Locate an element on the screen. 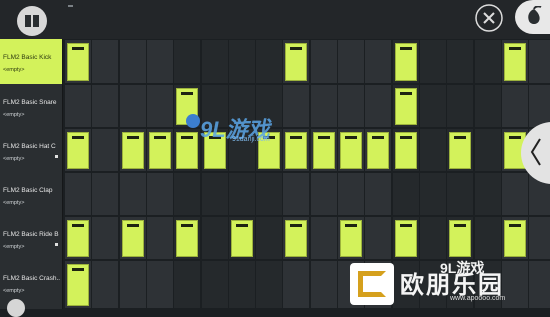 The height and width of the screenshot is (317, 550). scroll-handle is located at coordinates (16, 308).